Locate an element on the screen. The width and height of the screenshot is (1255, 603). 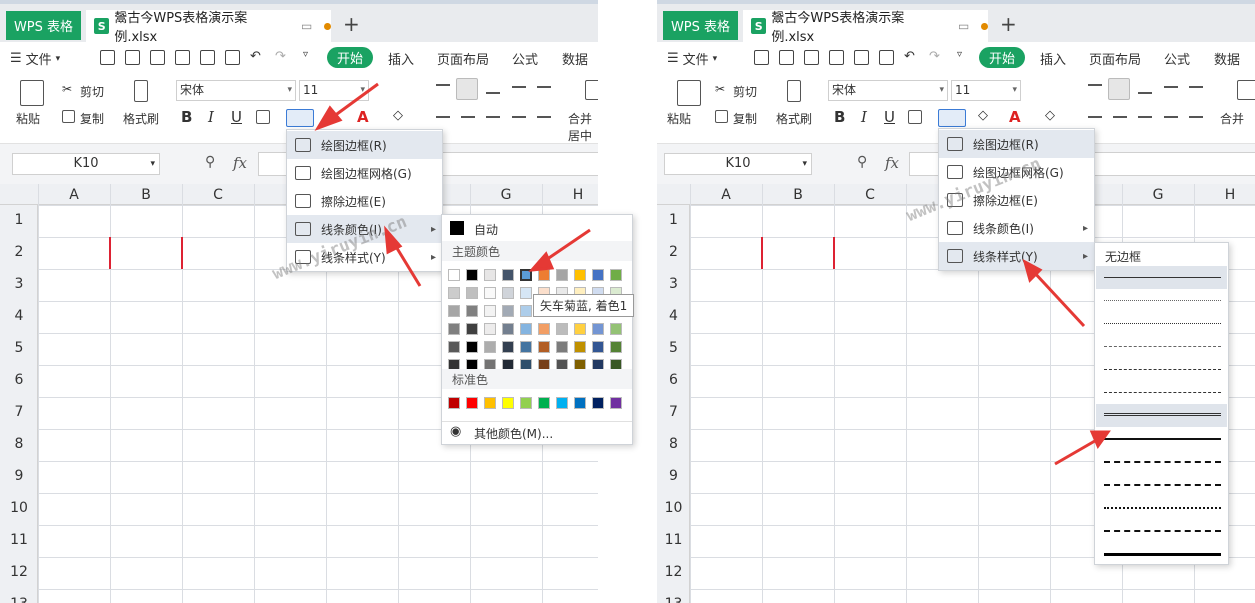
justify-icon is located at coordinates (1171, 117).